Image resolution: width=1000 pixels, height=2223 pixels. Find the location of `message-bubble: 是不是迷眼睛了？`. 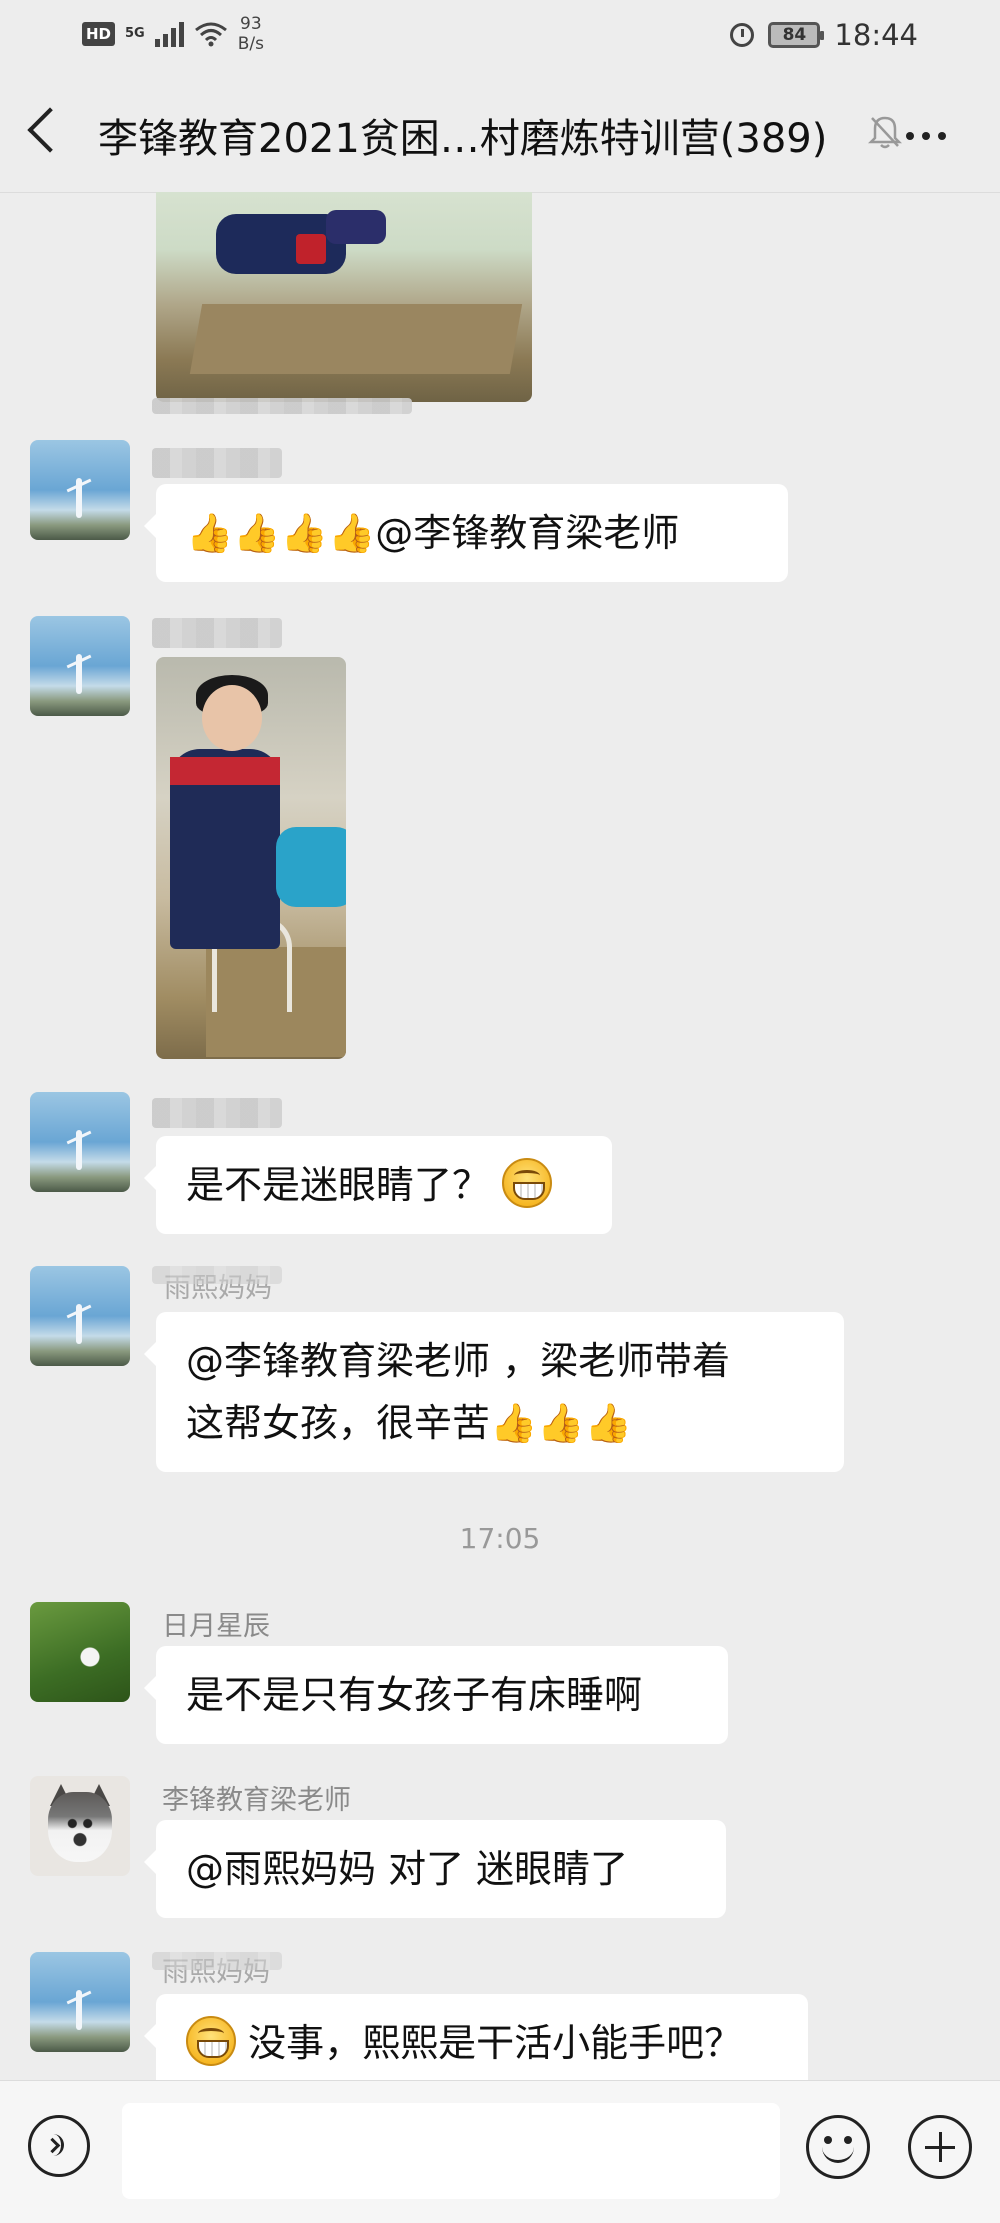

message-bubble: 是不是迷眼睛了？ is located at coordinates (378, 1185).